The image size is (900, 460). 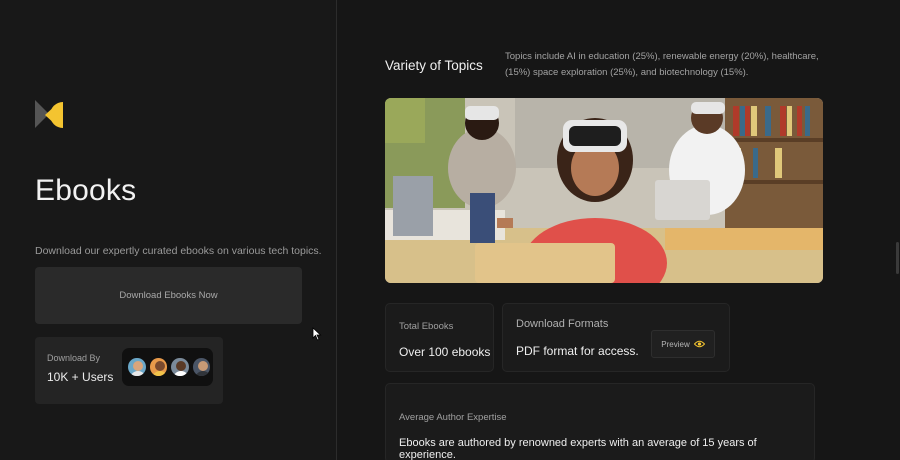 I want to click on preview-button: Preview, so click(x=683, y=344).